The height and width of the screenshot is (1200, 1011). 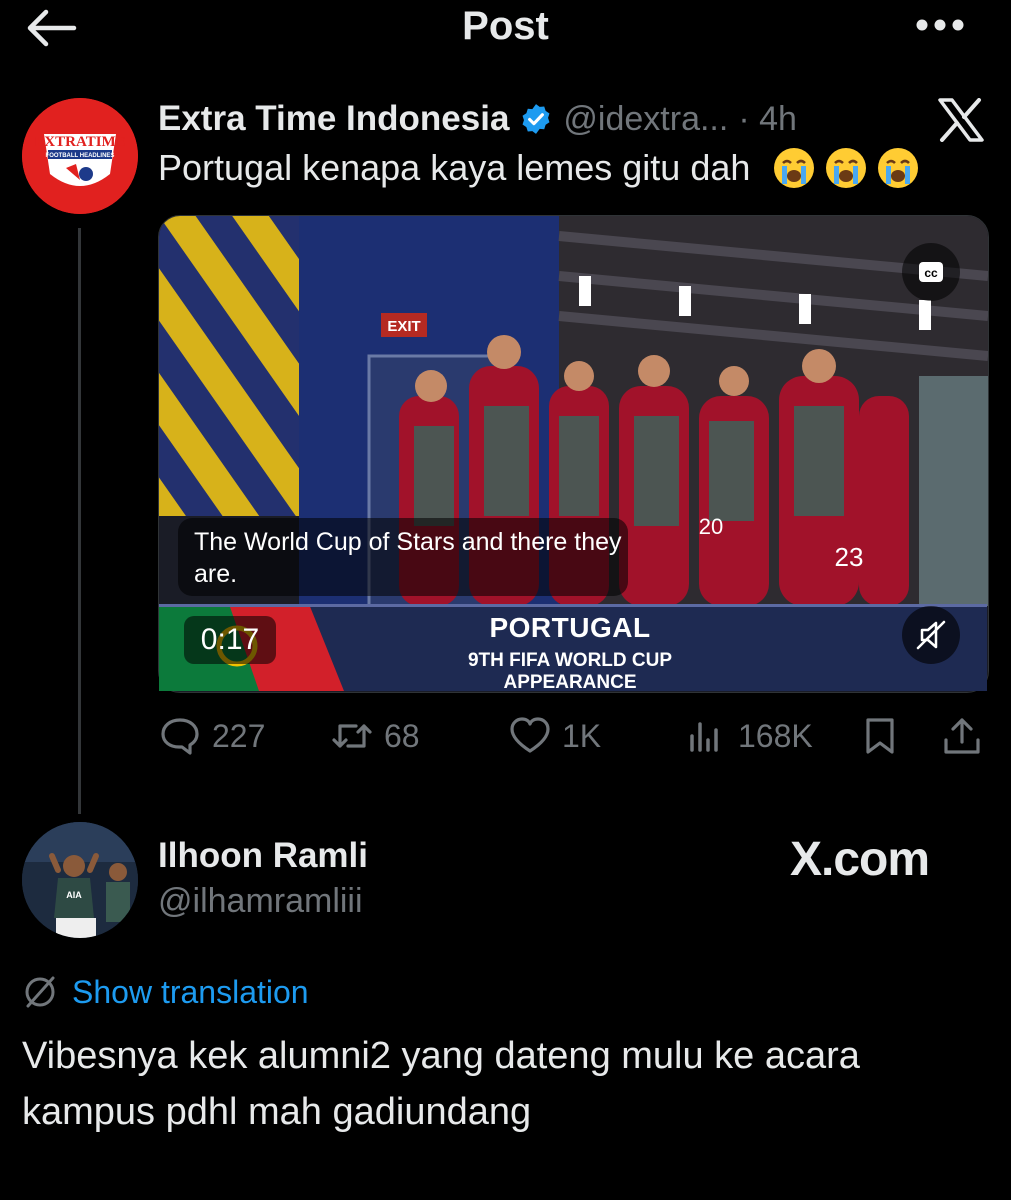 I want to click on post-text: Portugal kenapa kaya lemes gitu dah, so click(x=454, y=167).